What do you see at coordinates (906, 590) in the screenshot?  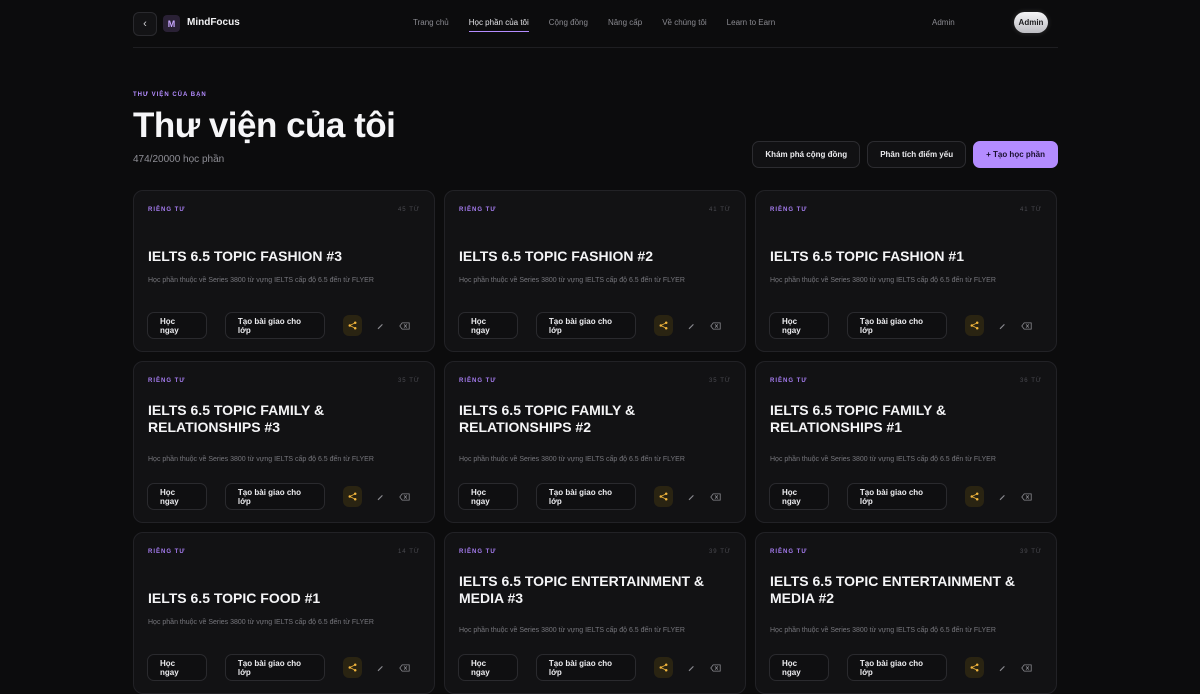 I see `set-title: IELTS 6.5 TOPIC ENTERTAINMENT & MEDIA #2` at bounding box center [906, 590].